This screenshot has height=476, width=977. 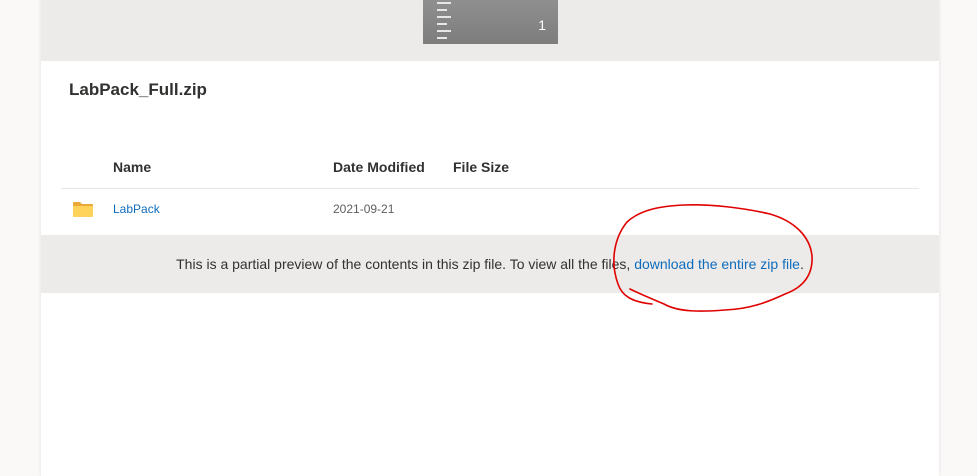 I want to click on column-header-name: Name, so click(x=132, y=167).